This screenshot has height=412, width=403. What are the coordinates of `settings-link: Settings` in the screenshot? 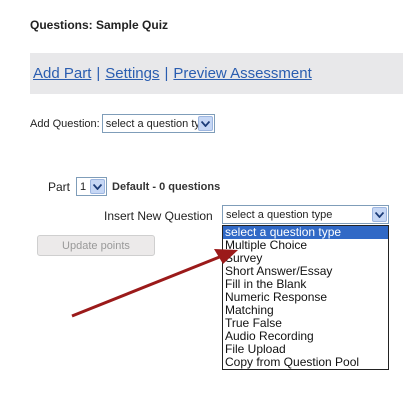 It's located at (132, 73).